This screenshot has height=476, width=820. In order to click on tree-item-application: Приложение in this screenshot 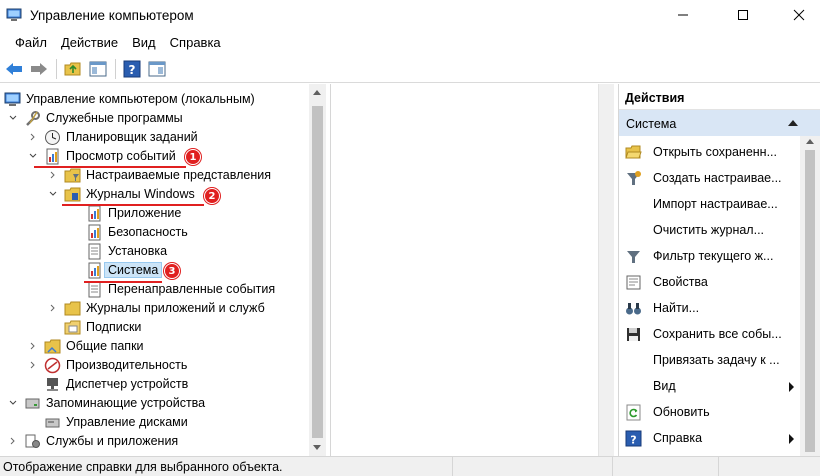, I will do `click(150, 213)`.